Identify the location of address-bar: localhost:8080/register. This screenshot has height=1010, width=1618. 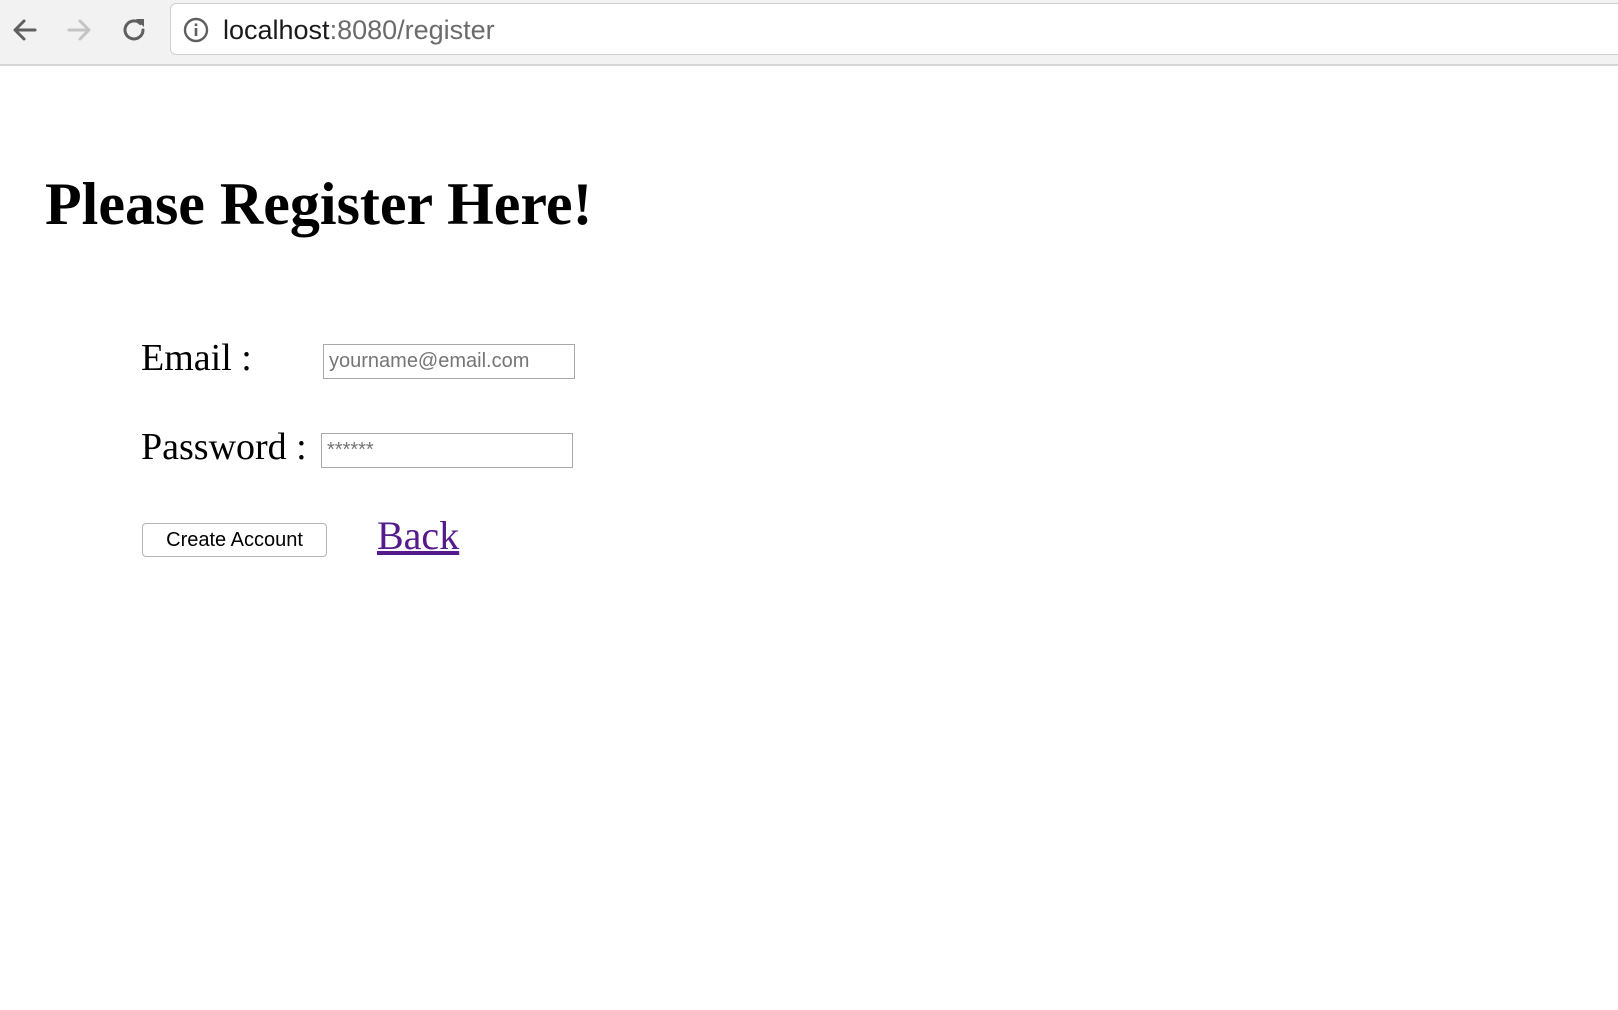
(894, 29).